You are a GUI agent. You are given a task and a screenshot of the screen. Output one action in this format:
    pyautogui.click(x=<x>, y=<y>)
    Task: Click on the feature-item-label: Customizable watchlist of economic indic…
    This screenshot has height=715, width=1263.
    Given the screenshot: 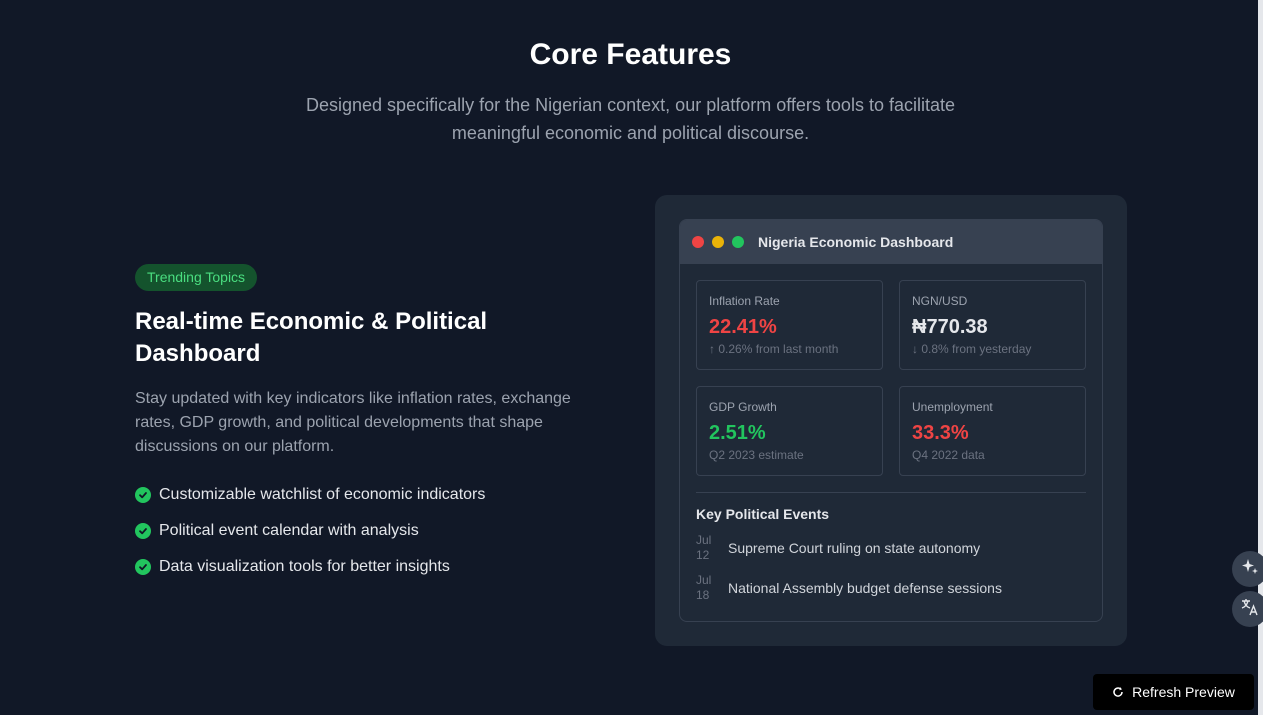 What is the action you would take?
    pyautogui.click(x=322, y=494)
    